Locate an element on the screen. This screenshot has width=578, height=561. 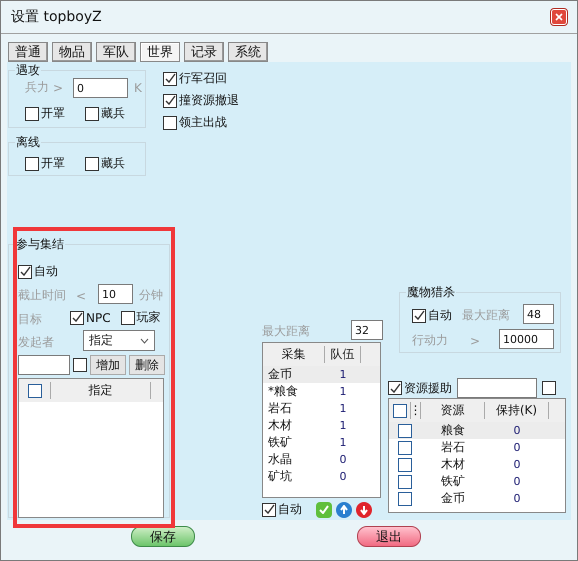
table-cell-text: 水晶 is located at coordinates (280, 459).